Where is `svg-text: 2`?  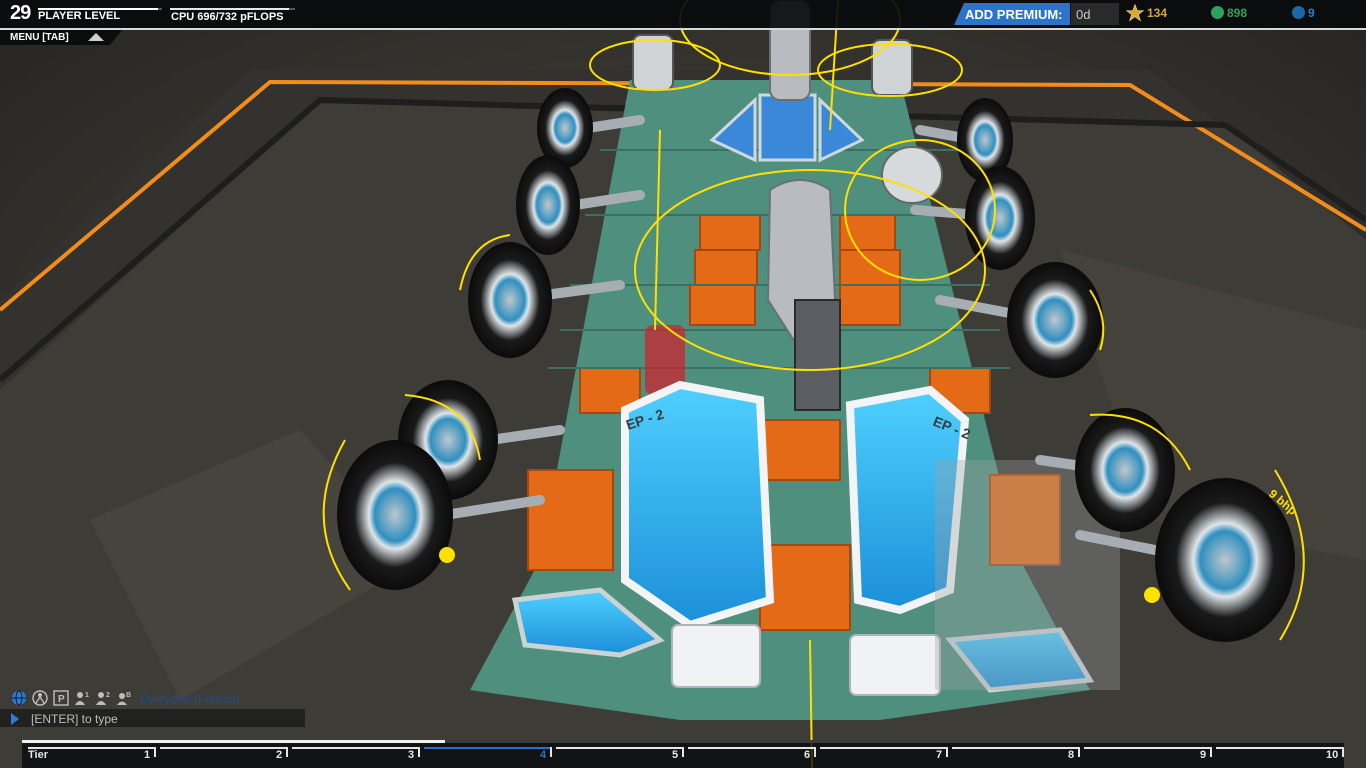 svg-text: 2 is located at coordinates (108, 695).